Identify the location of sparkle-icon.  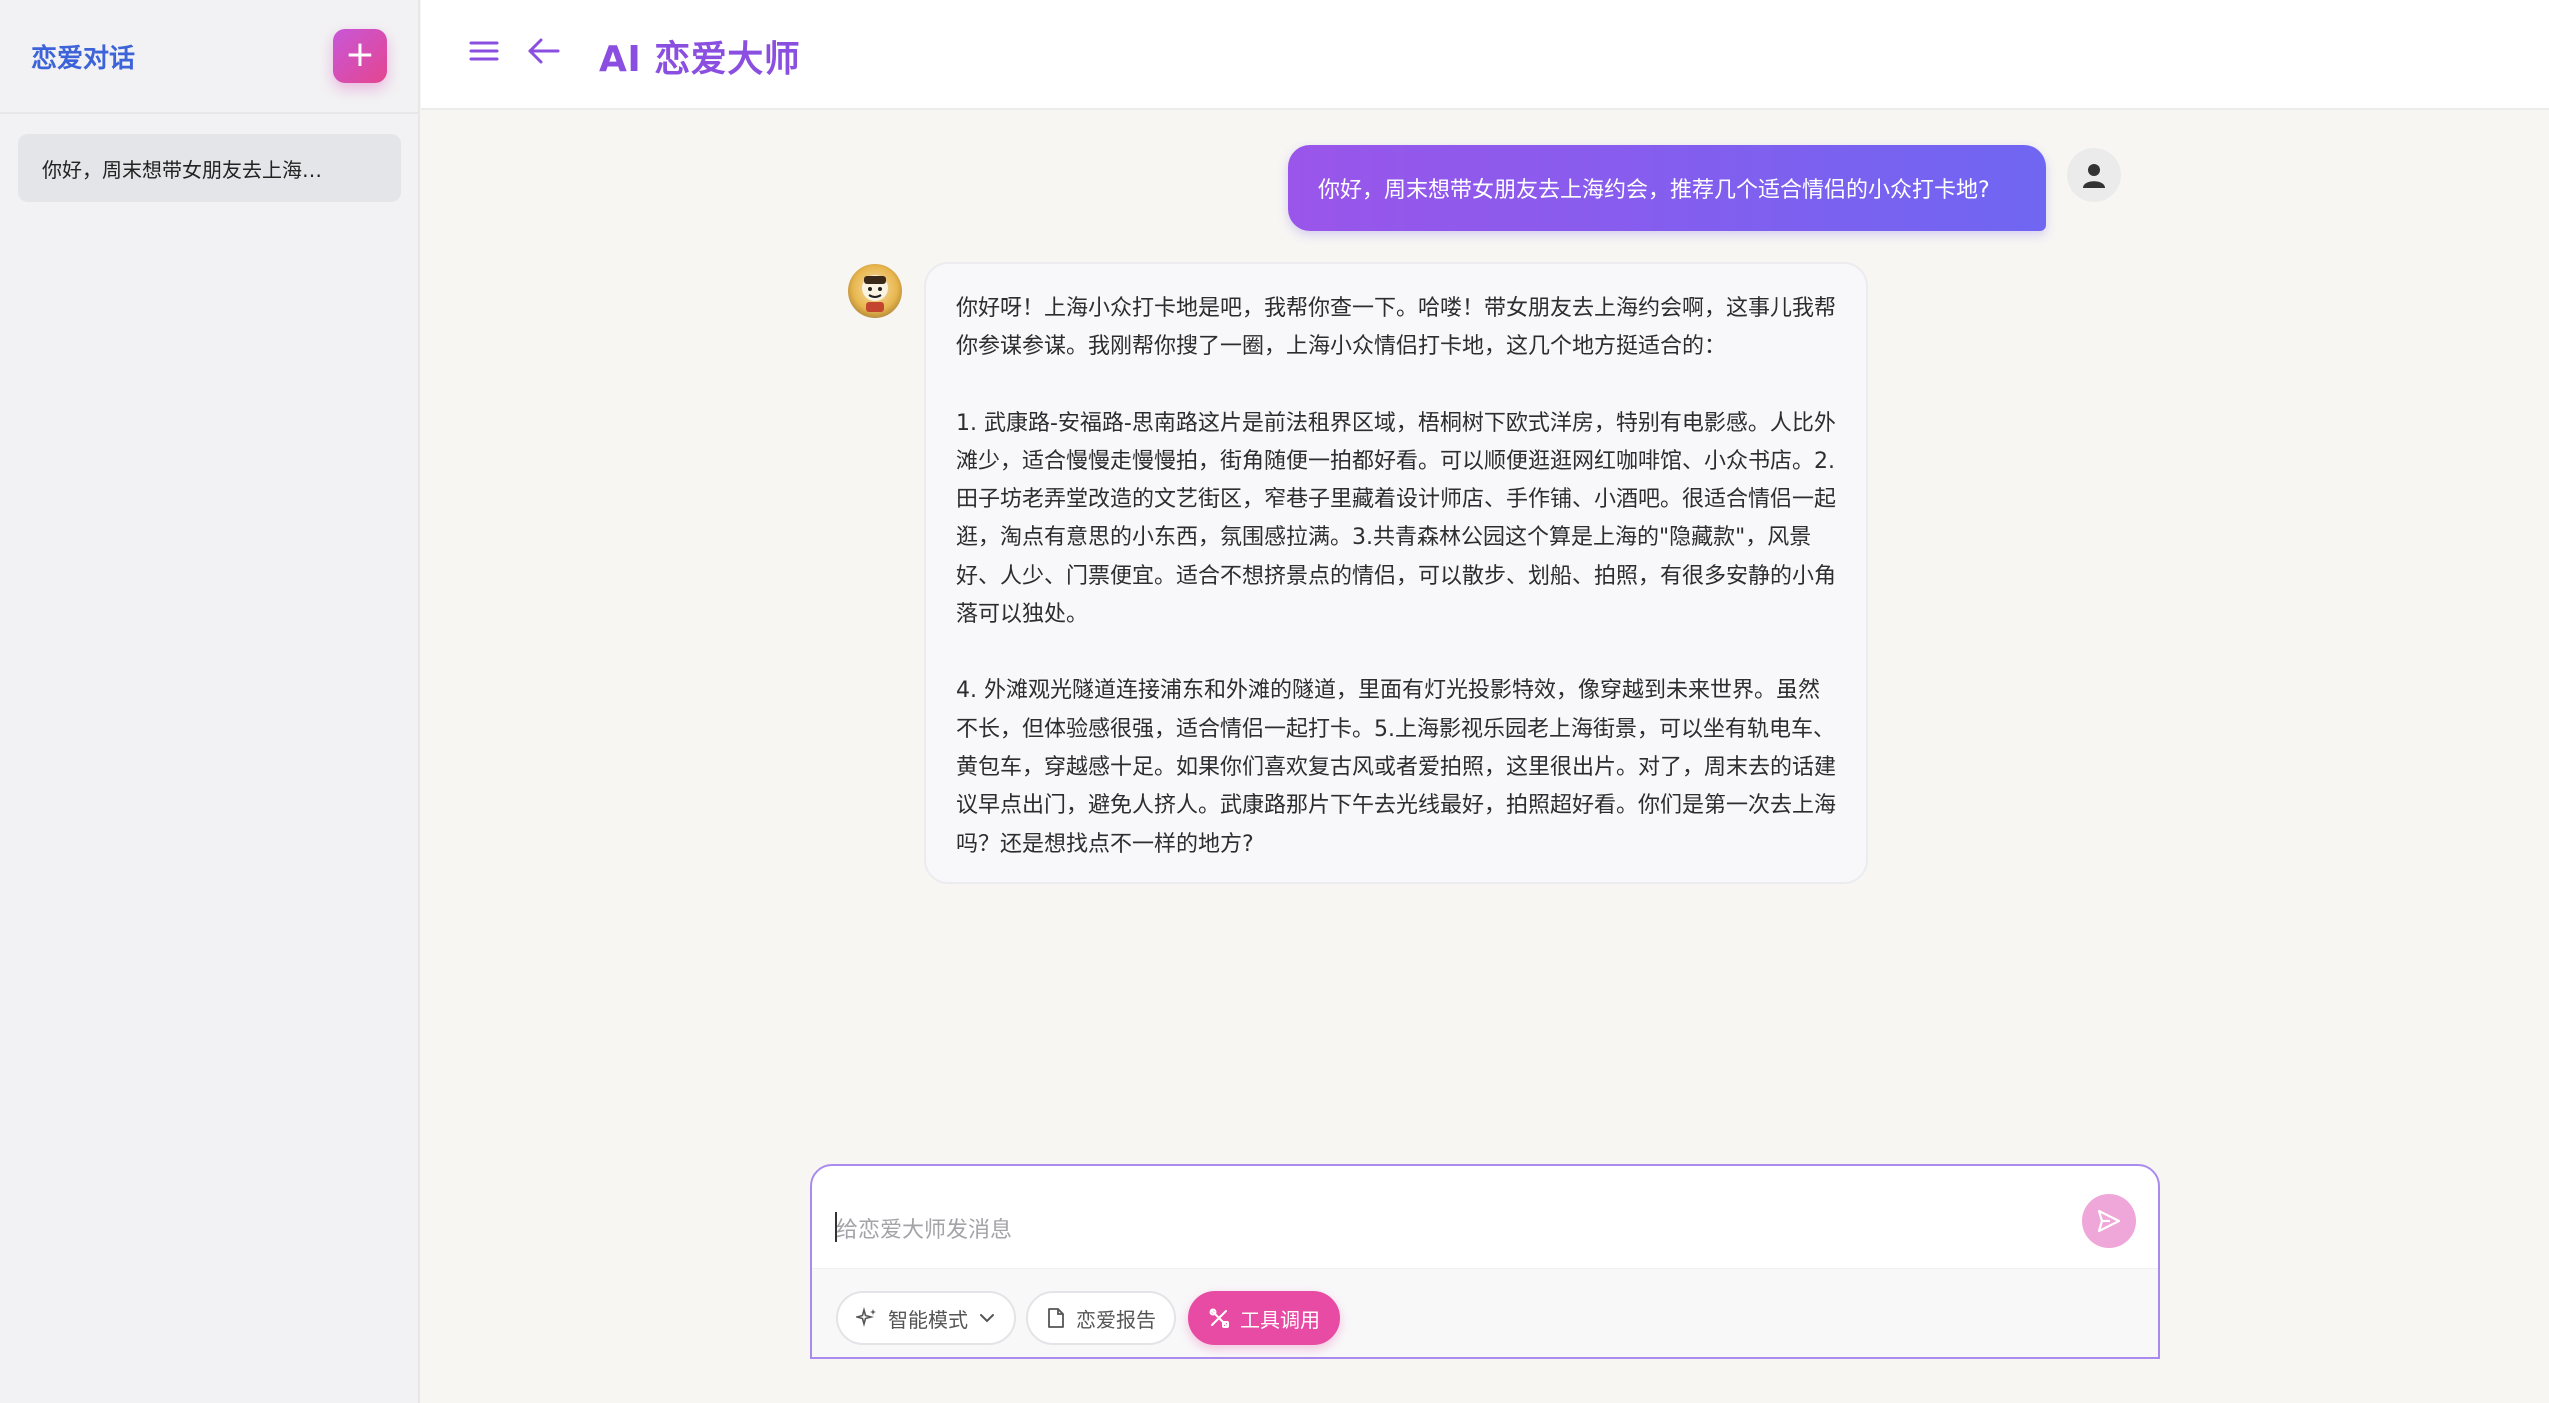
(866, 1317).